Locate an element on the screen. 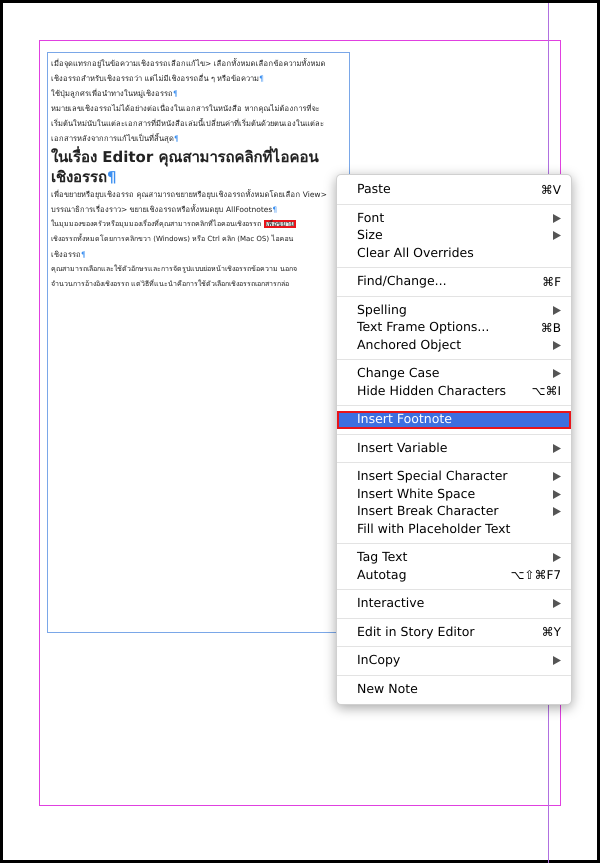  shortcut-text: ⌘F is located at coordinates (551, 282).